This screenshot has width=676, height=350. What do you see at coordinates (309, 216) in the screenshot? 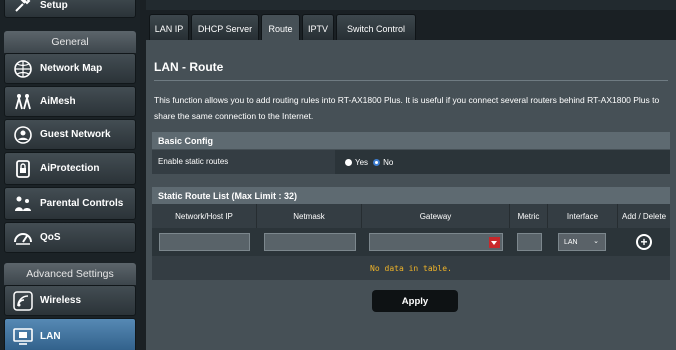
I see `col-netmask: Netmask` at bounding box center [309, 216].